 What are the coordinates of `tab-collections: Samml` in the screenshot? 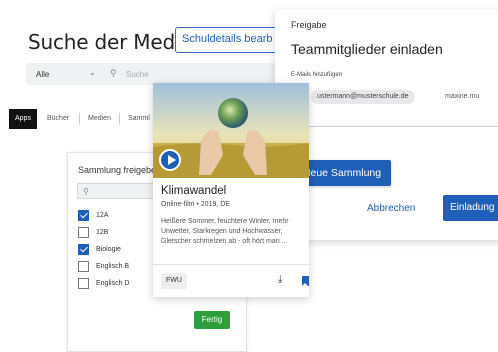 It's located at (139, 119).